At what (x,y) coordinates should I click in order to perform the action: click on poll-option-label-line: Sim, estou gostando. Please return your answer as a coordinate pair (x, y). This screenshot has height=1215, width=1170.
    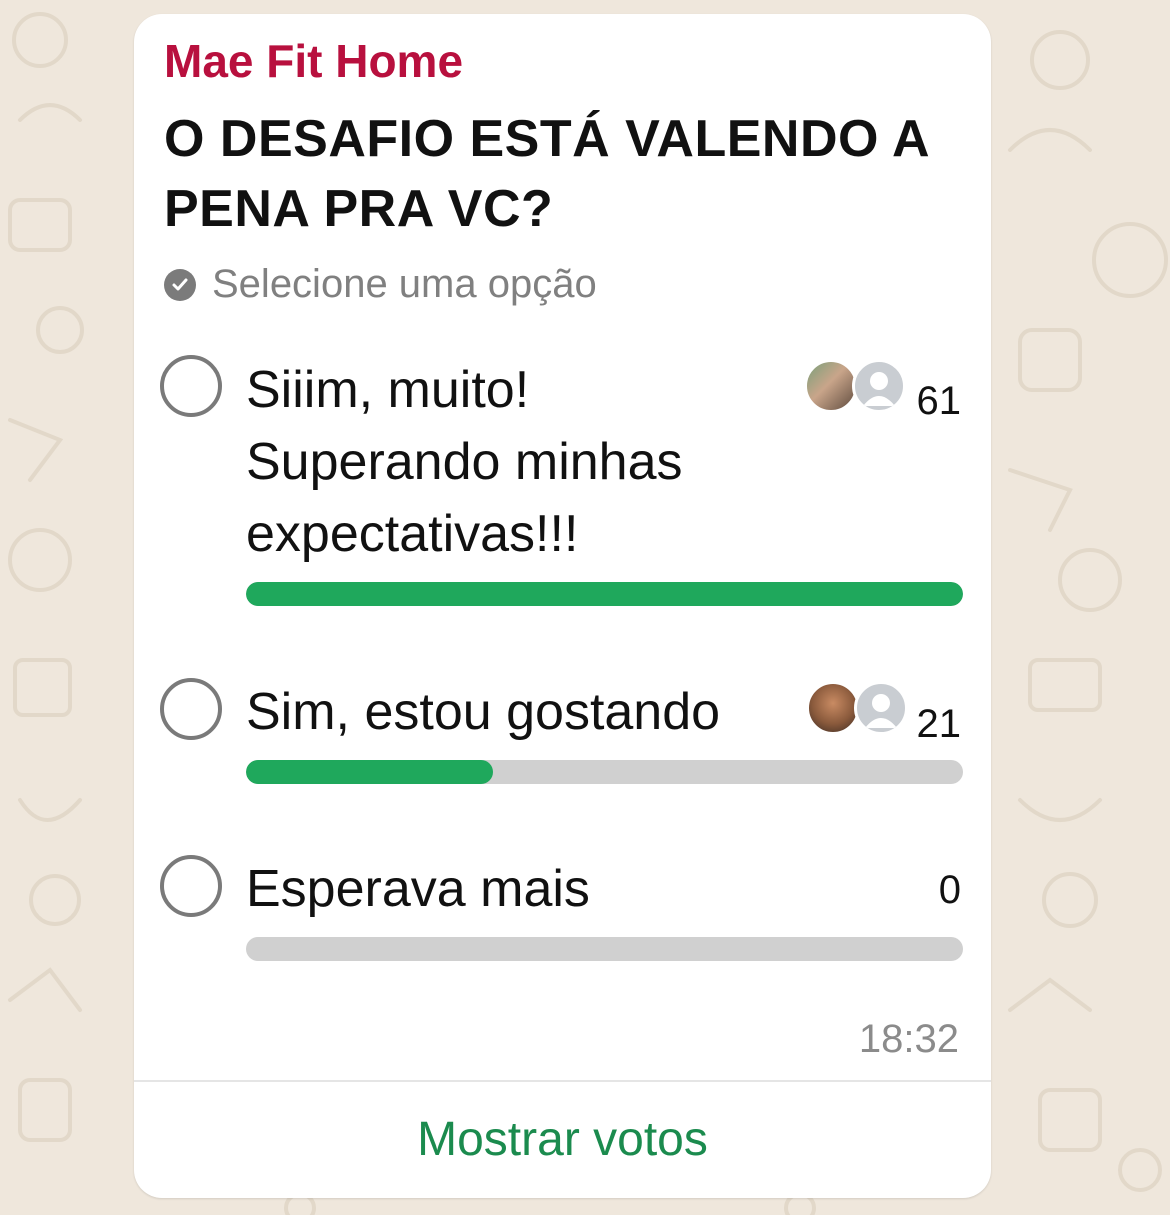
    Looking at the image, I should click on (483, 712).